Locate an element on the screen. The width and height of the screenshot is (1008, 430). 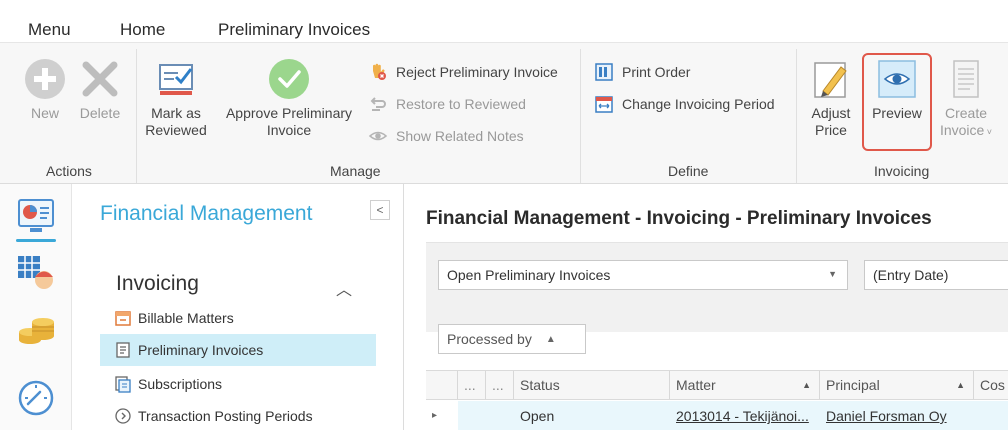
nav-item-preliminary-invoices: Preliminary Invoices is located at coordinates (238, 350).